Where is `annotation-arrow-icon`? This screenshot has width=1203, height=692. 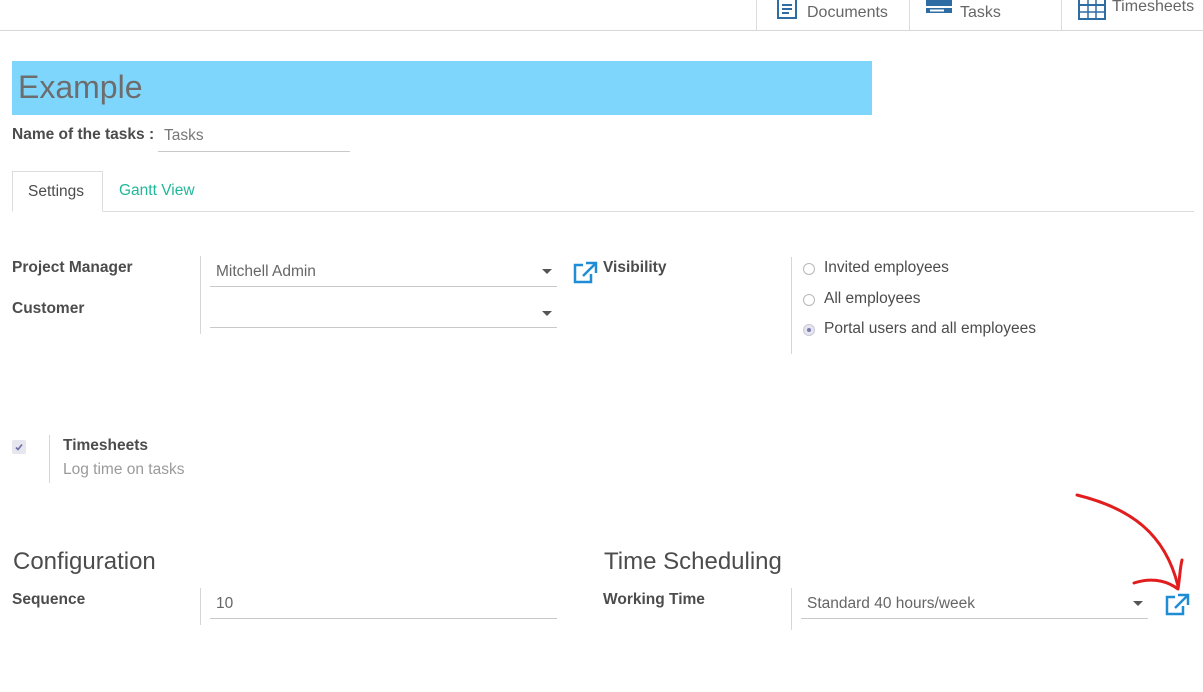 annotation-arrow-icon is located at coordinates (1129, 542).